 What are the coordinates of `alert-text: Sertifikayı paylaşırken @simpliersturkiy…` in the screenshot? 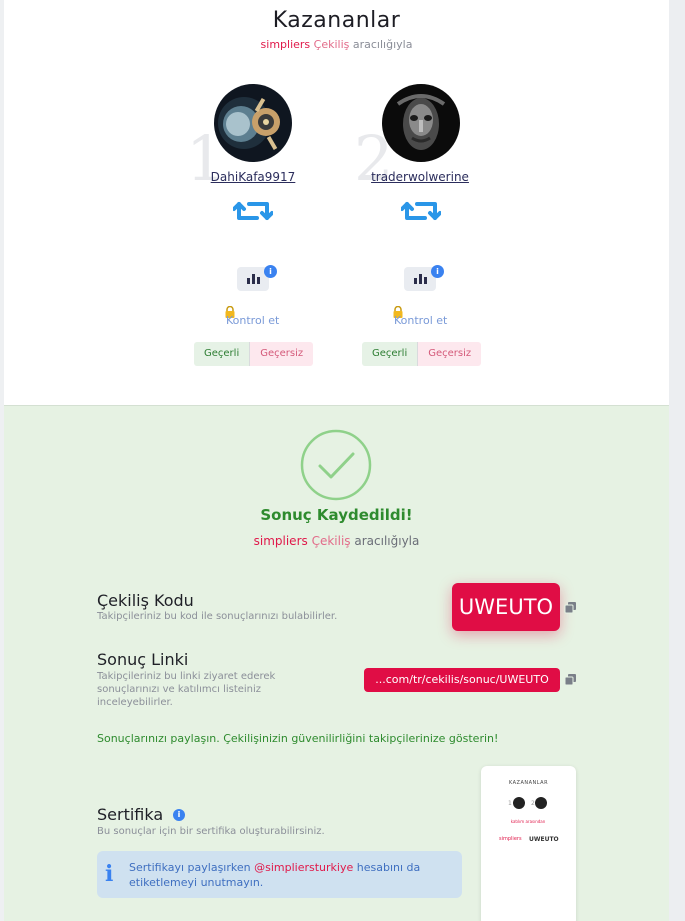 It's located at (289, 875).